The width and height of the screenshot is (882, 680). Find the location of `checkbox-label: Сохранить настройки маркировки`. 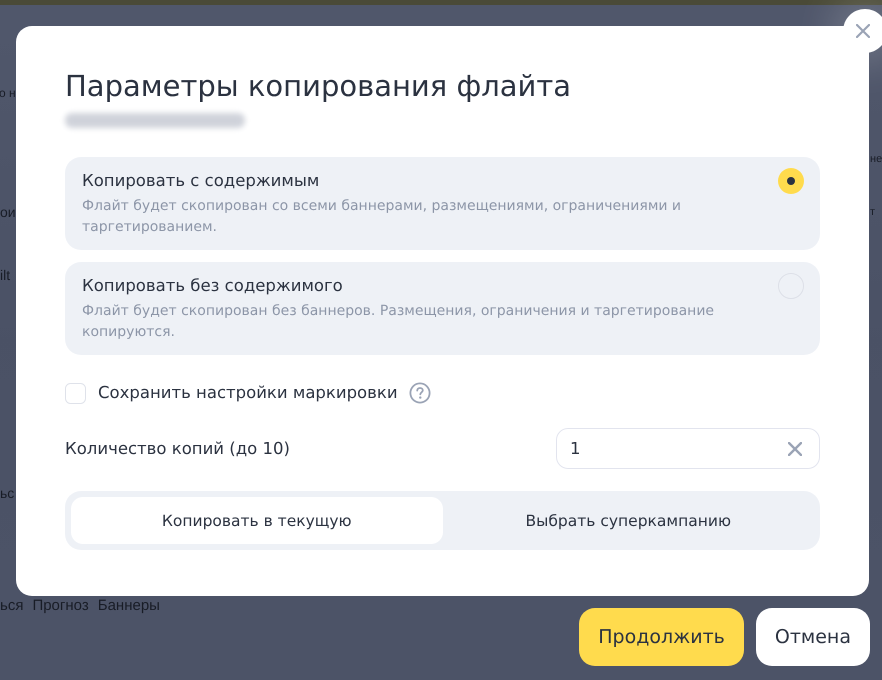

checkbox-label: Сохранить настройки маркировки is located at coordinates (248, 393).